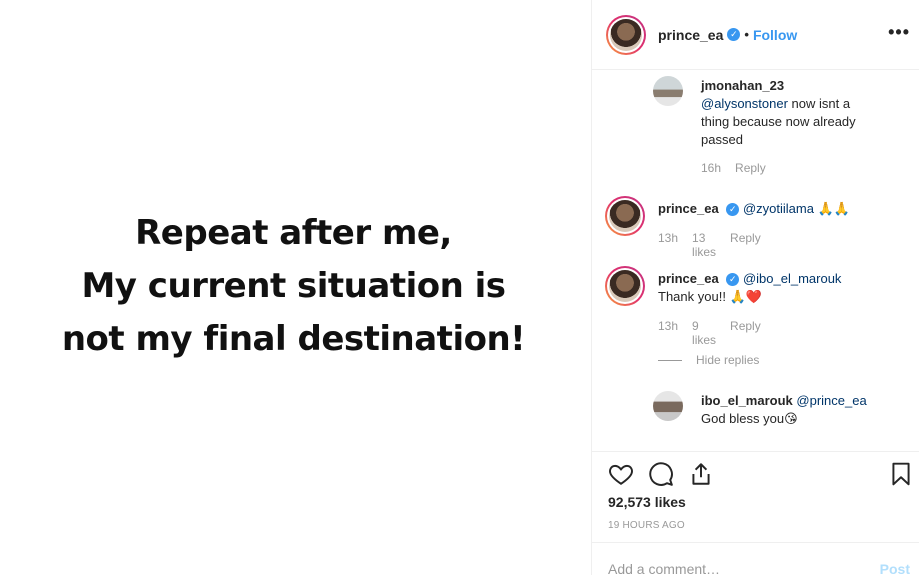 This screenshot has height=575, width=919. I want to click on comment-username: ibo_el_marouk, so click(747, 400).